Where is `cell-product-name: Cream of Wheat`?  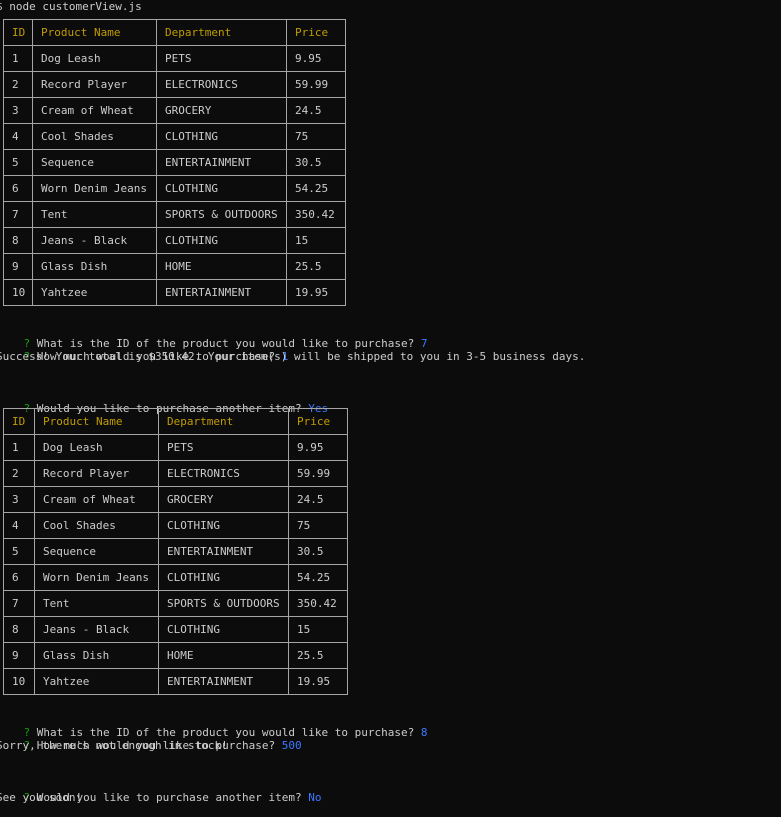
cell-product-name: Cream of Wheat is located at coordinates (94, 110).